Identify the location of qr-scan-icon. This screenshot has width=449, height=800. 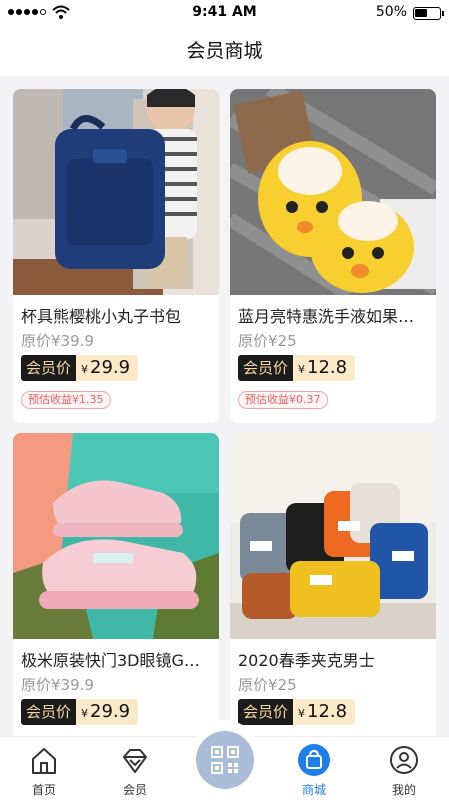
(225, 760).